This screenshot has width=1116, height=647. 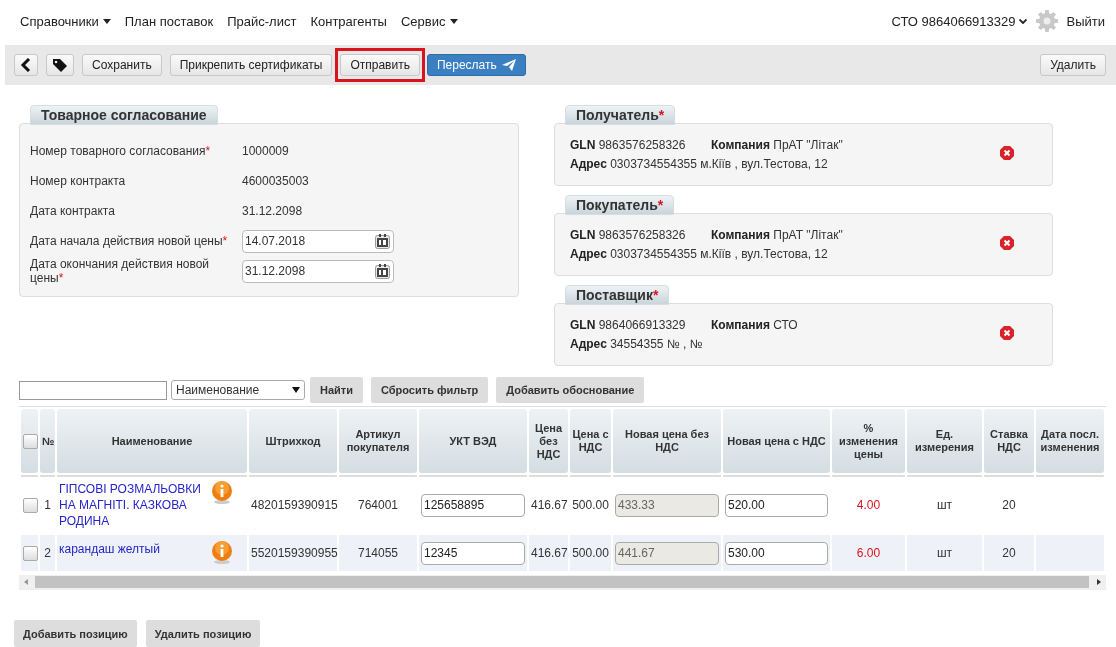 I want to click on tag-icon, so click(x=60, y=65).